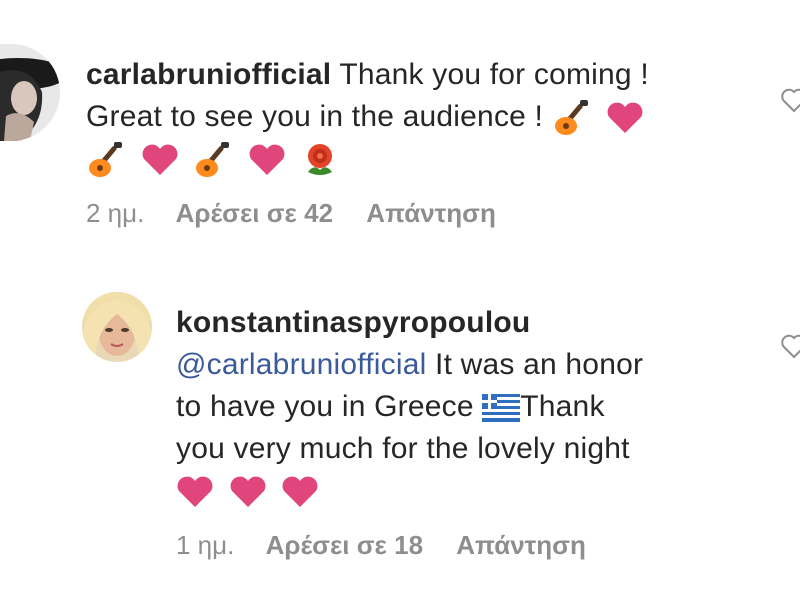  I want to click on comment-text-line: you very much for the lovely night, so click(403, 448).